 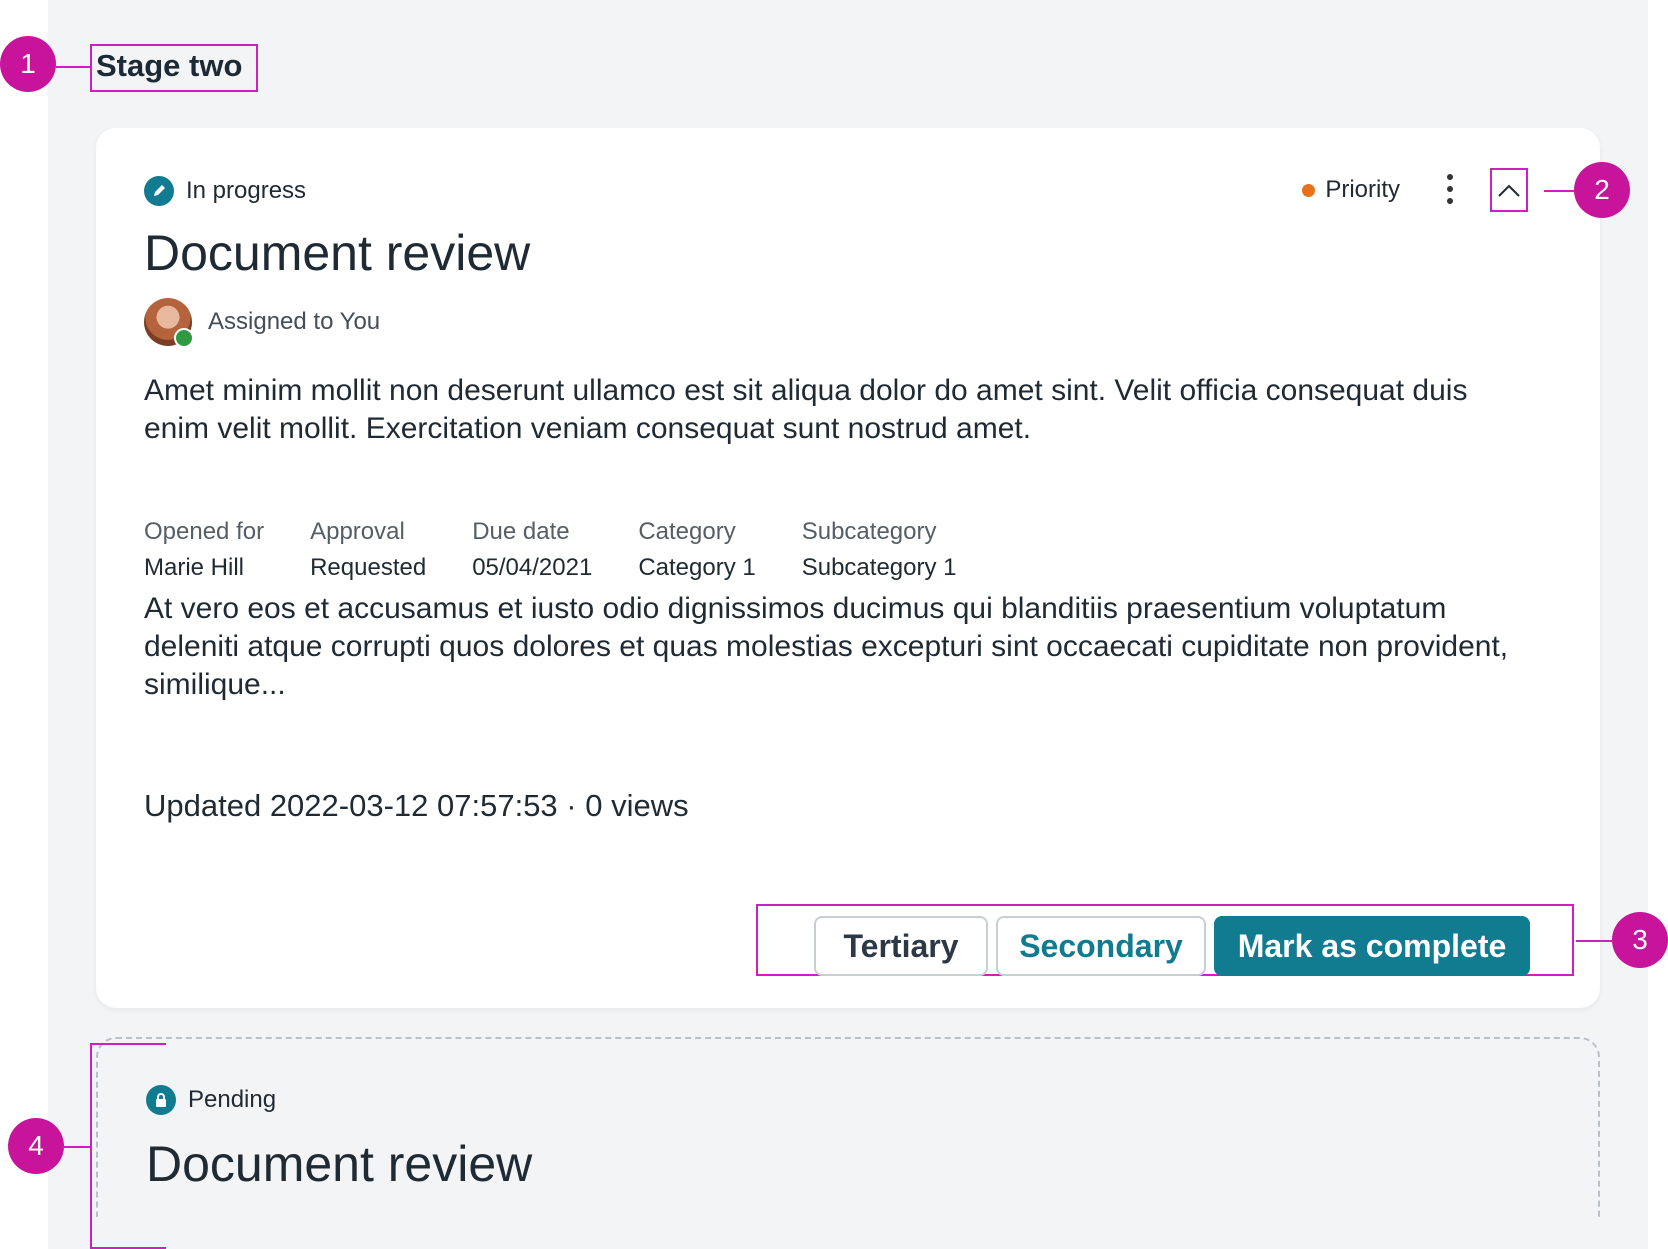 What do you see at coordinates (1362, 189) in the screenshot?
I see `priority-label: Priority` at bounding box center [1362, 189].